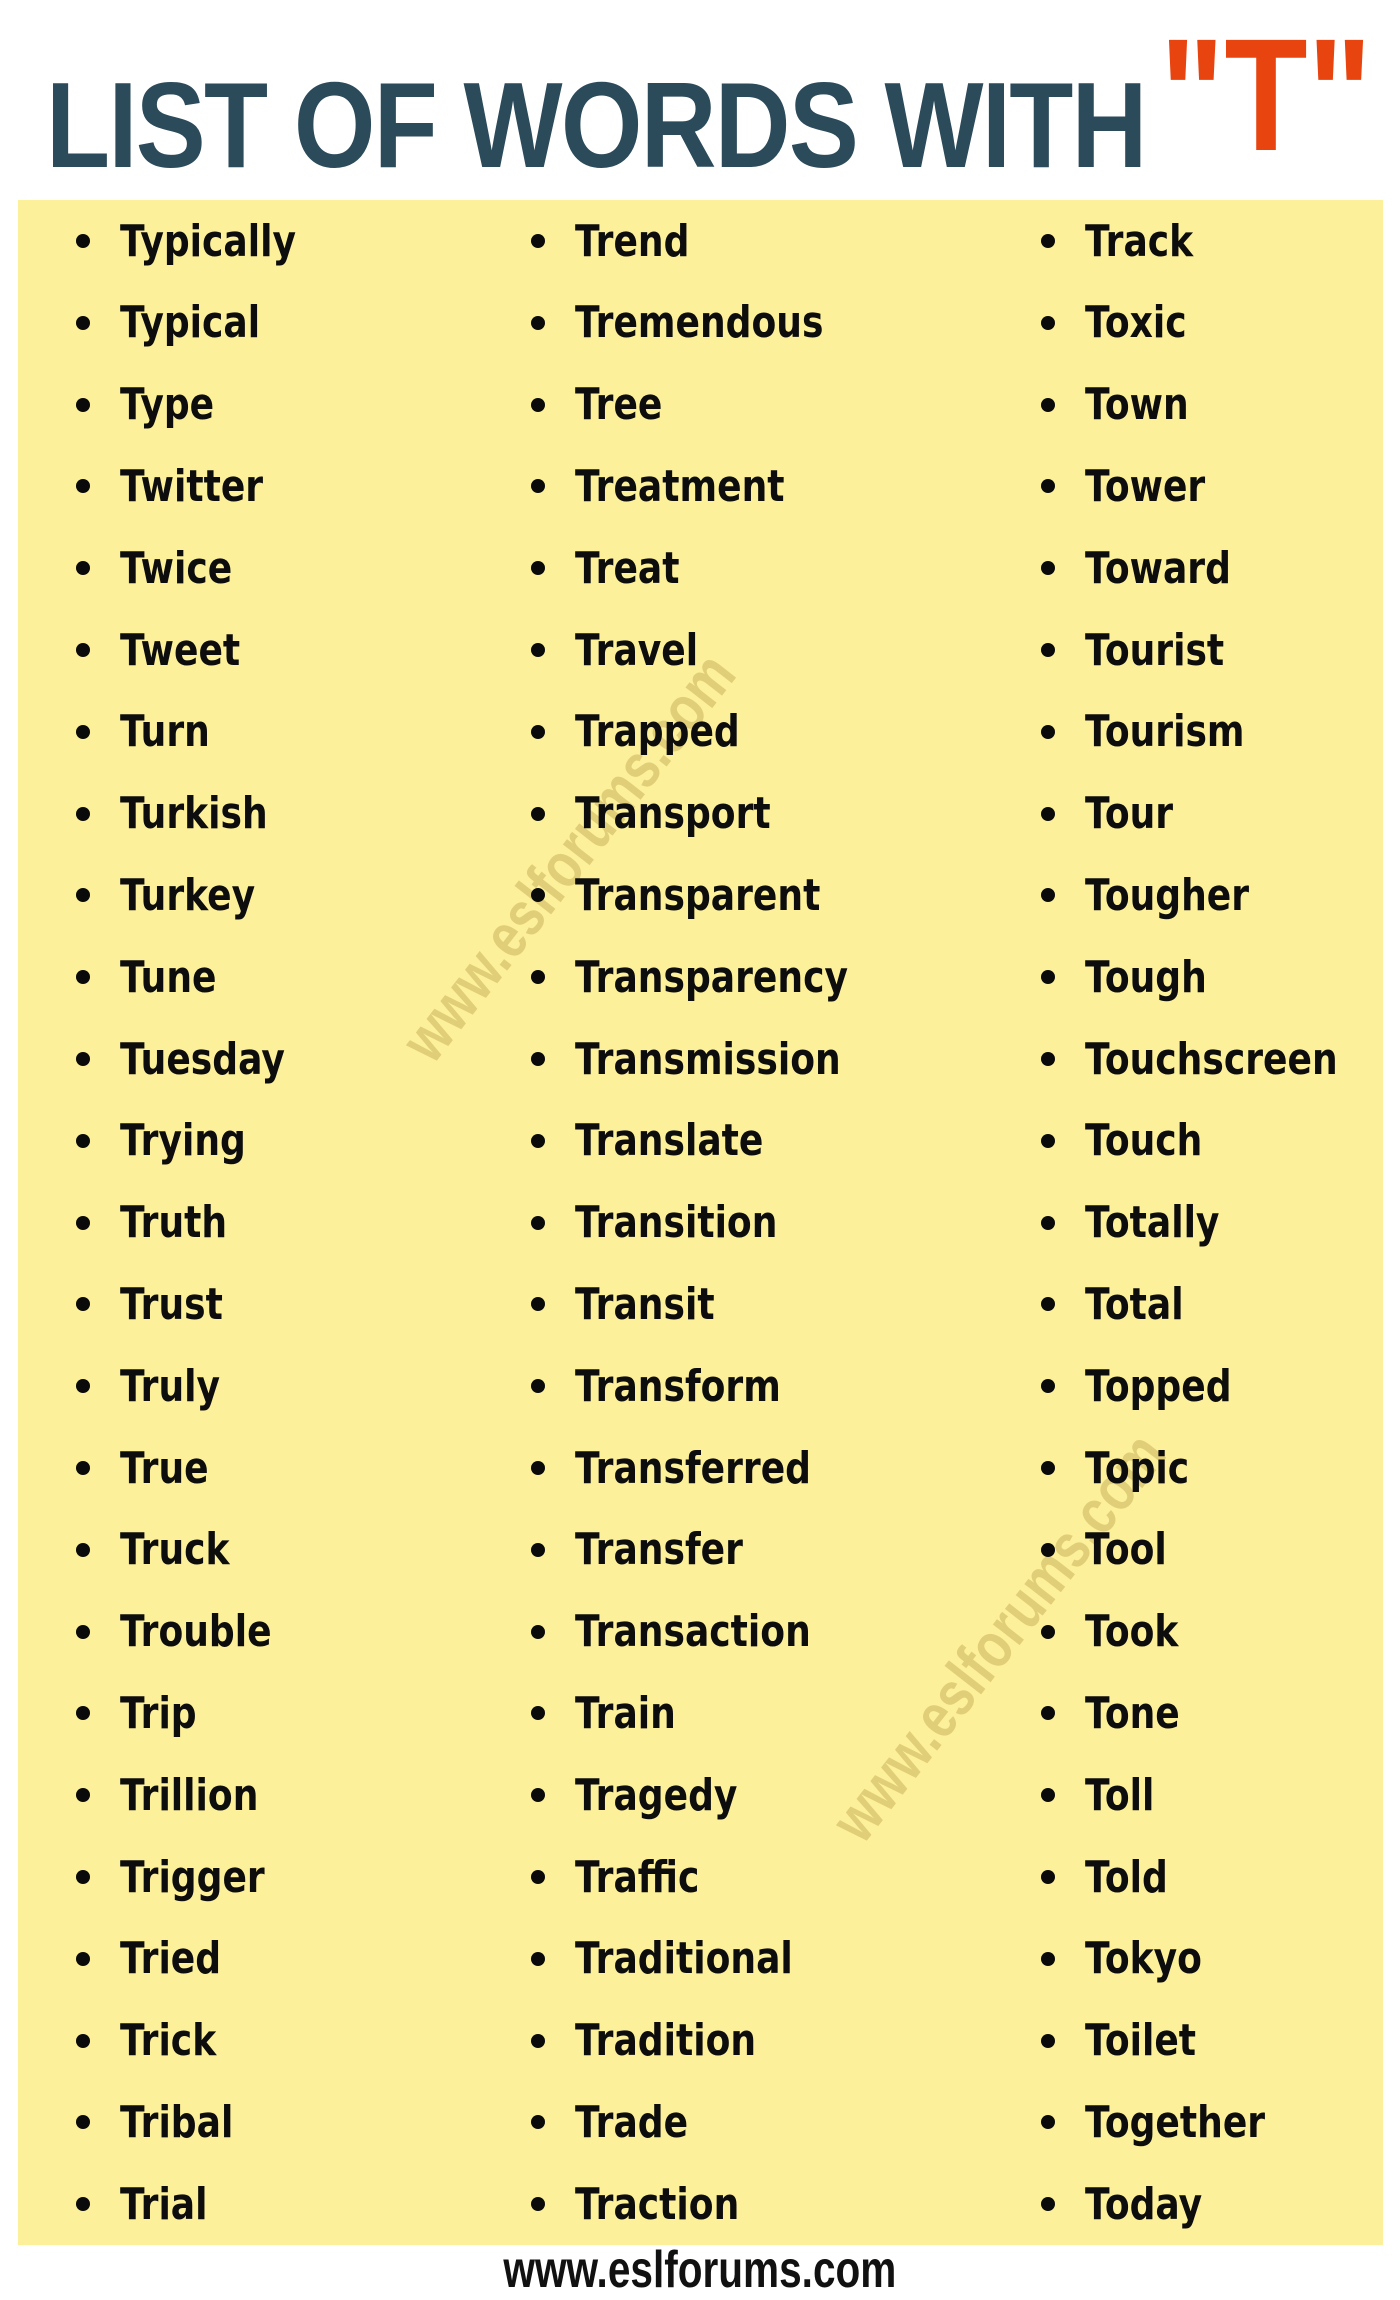 This screenshot has width=1400, height=2300. I want to click on word-label: Trend, so click(632, 241).